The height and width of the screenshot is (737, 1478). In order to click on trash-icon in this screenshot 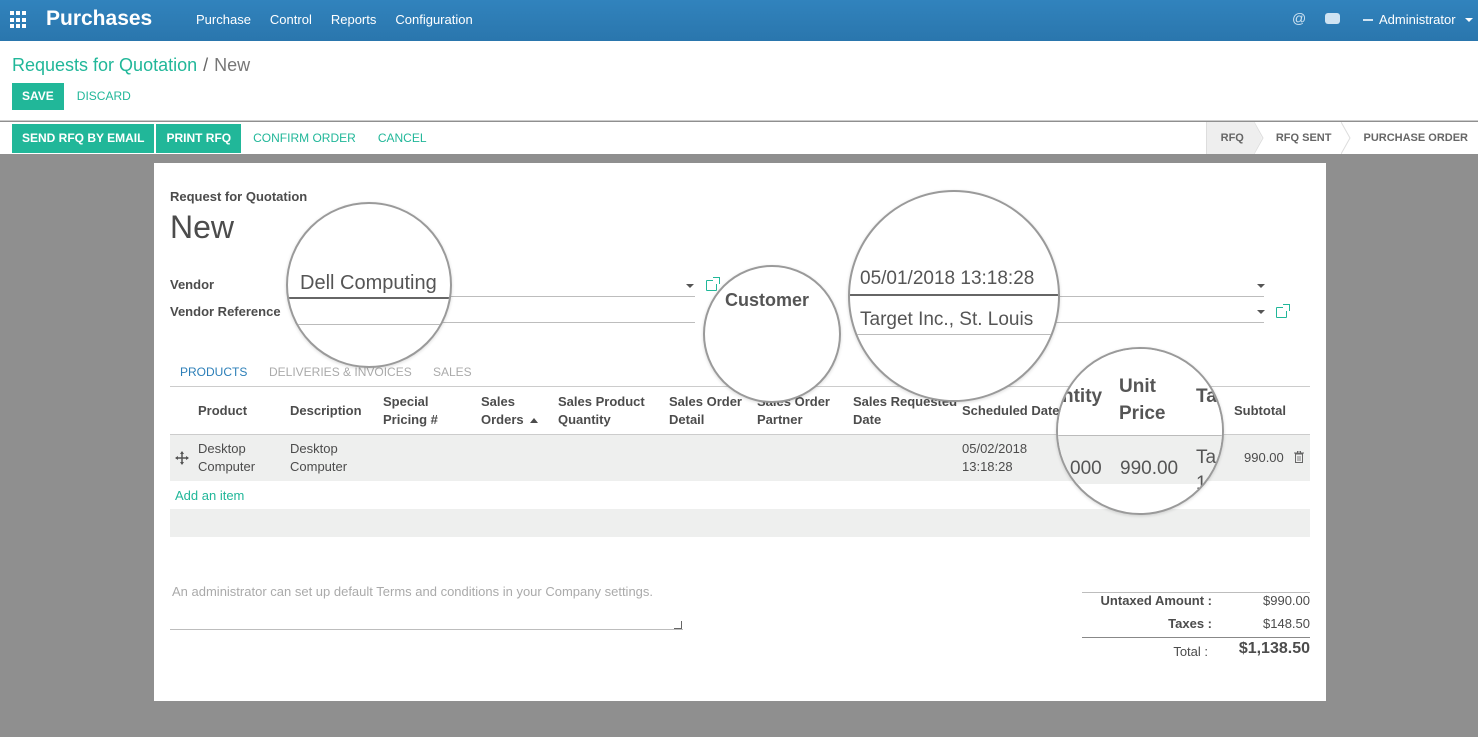, I will do `click(1299, 457)`.